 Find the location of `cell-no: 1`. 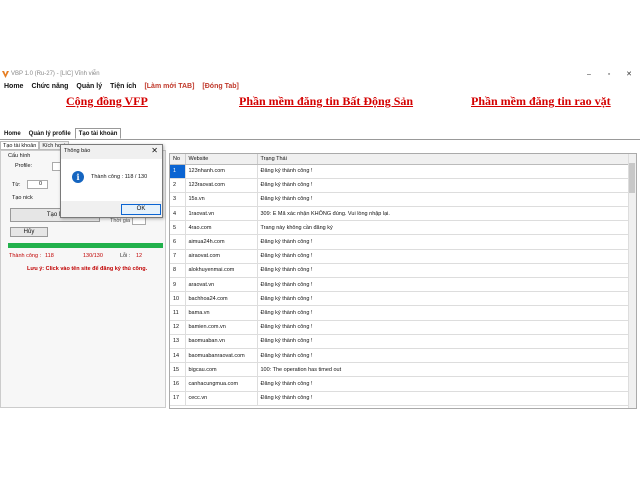

cell-no: 1 is located at coordinates (178, 171).